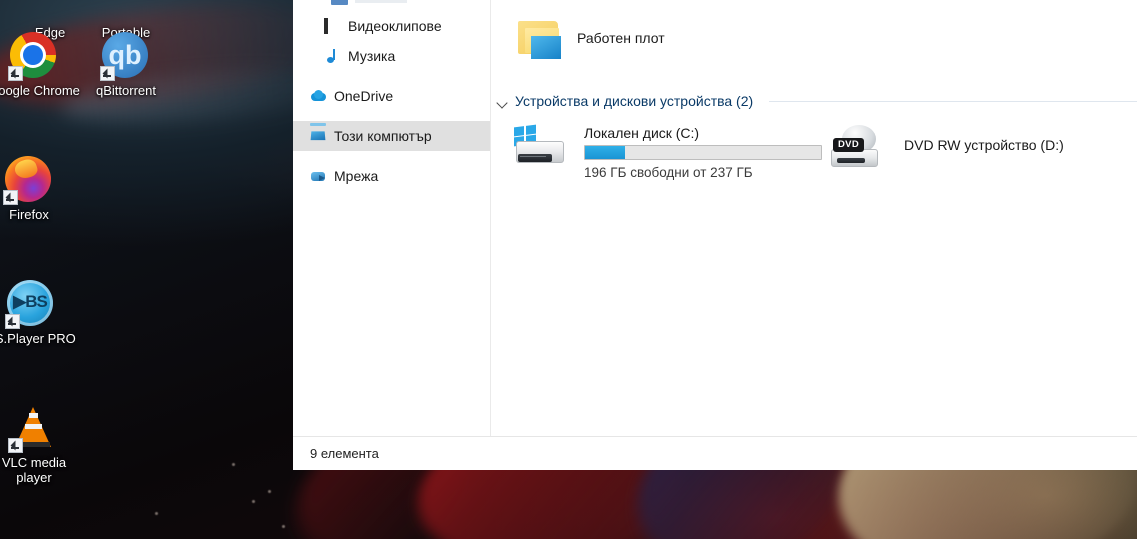  I want to click on cloud-icon, so click(318, 96).